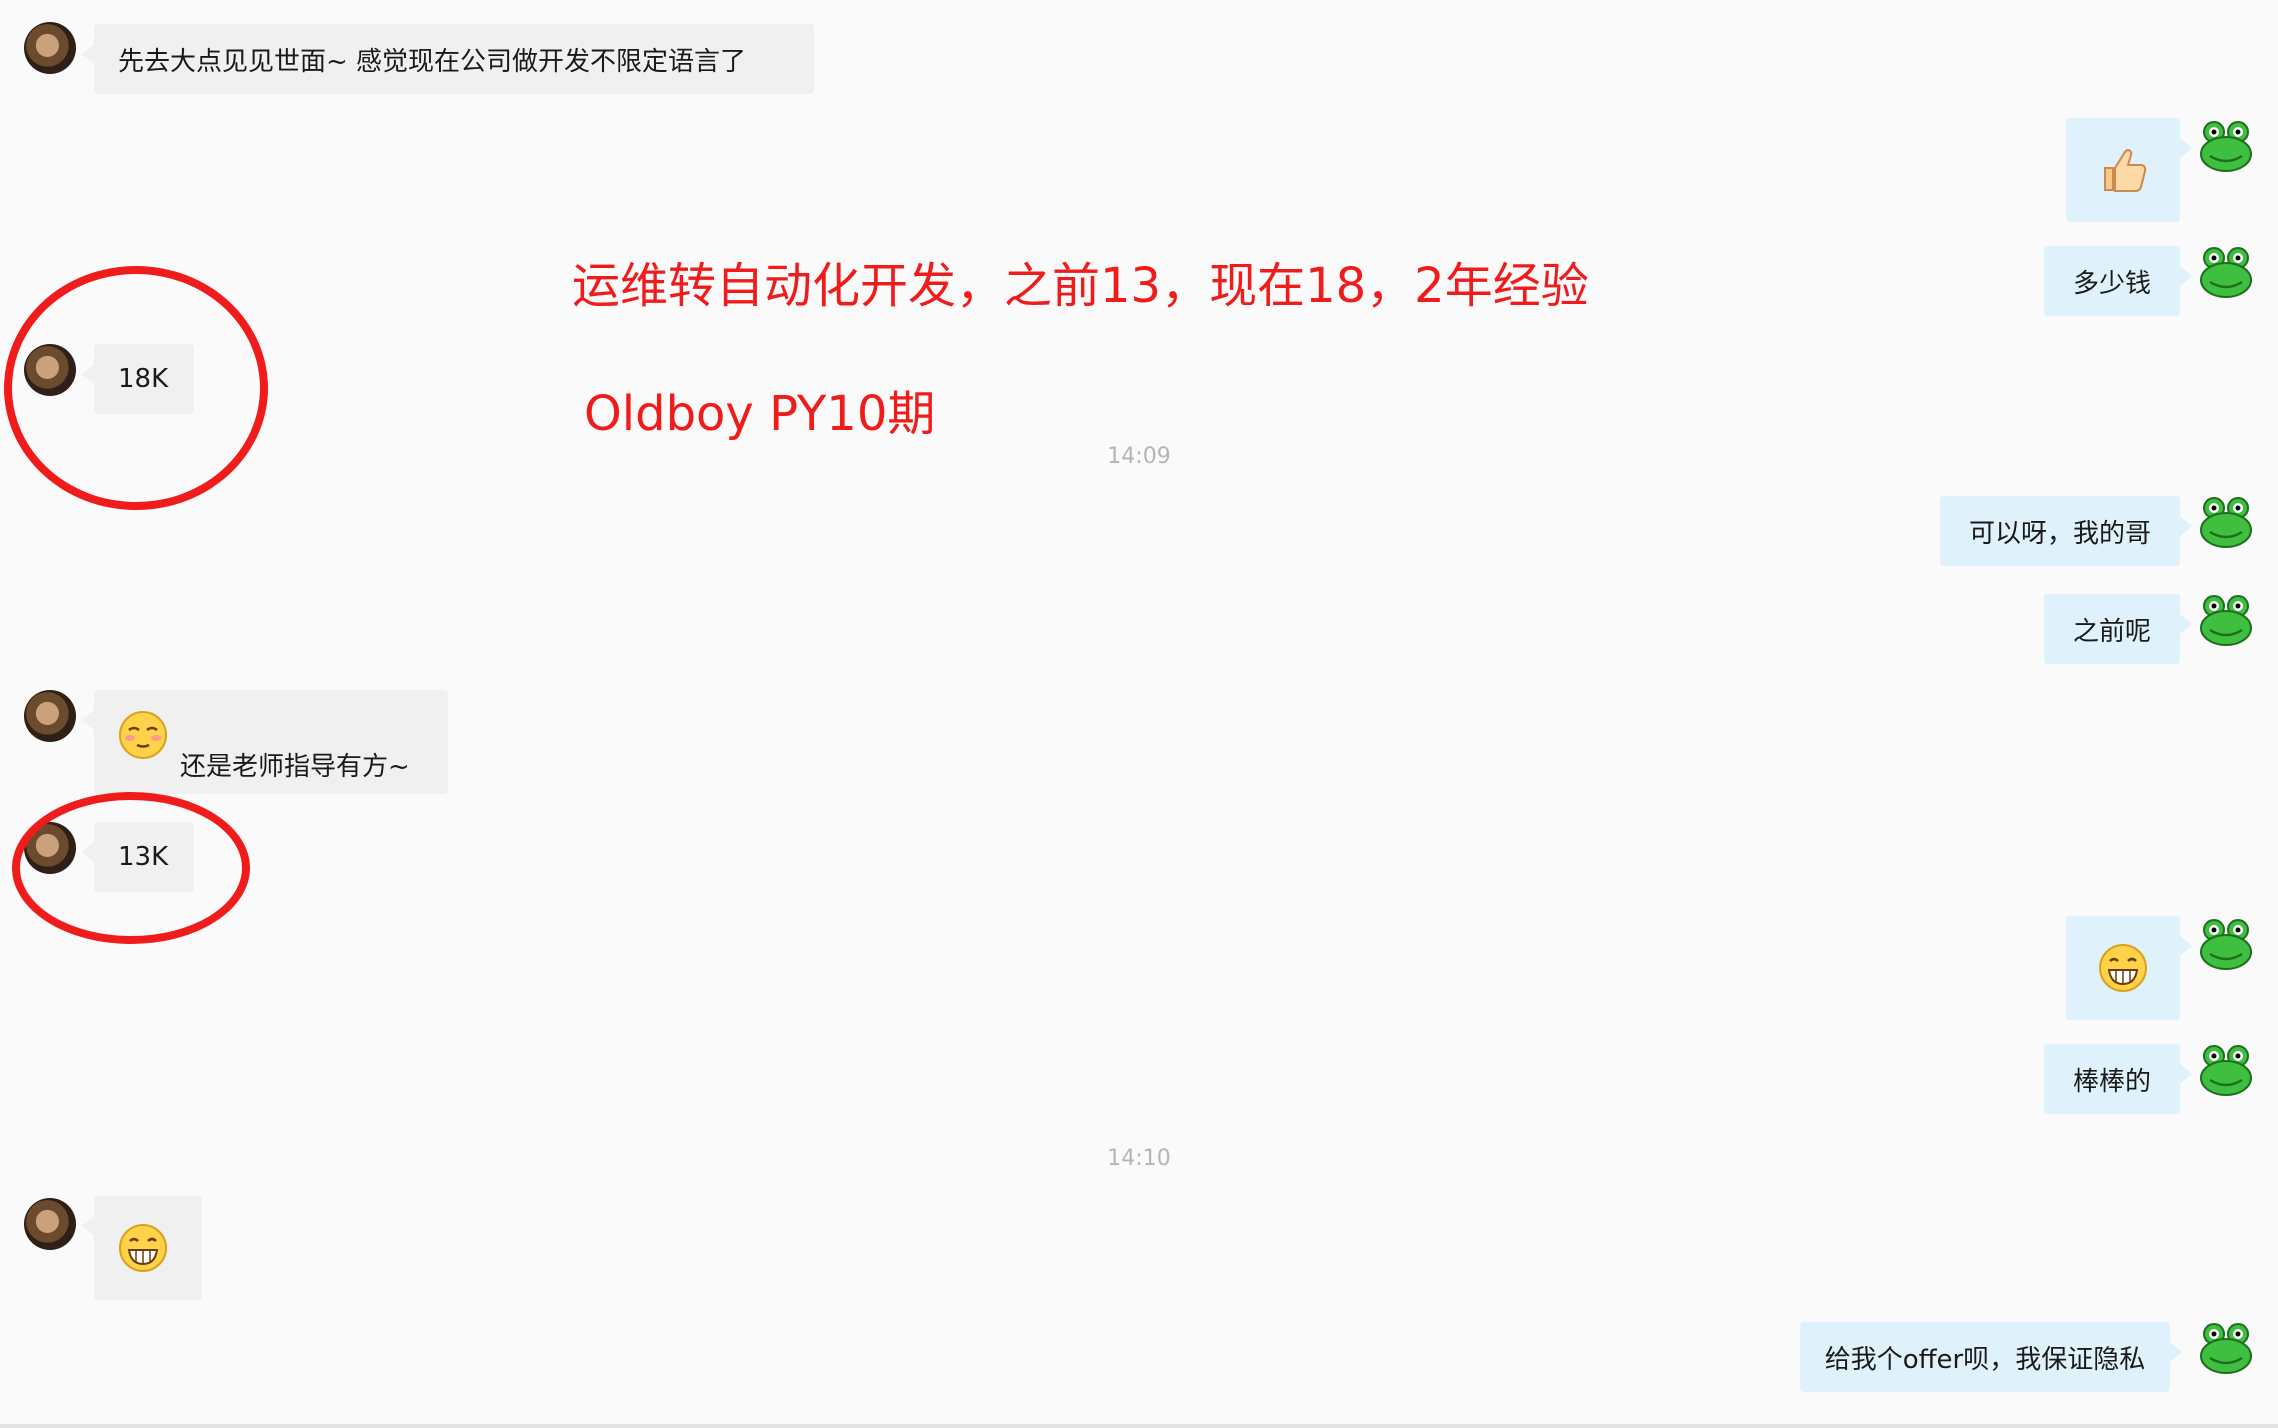 Image resolution: width=2278 pixels, height=1428 pixels. What do you see at coordinates (1985, 1359) in the screenshot?
I see `message-text: 给我个offer呗，我保证隐私` at bounding box center [1985, 1359].